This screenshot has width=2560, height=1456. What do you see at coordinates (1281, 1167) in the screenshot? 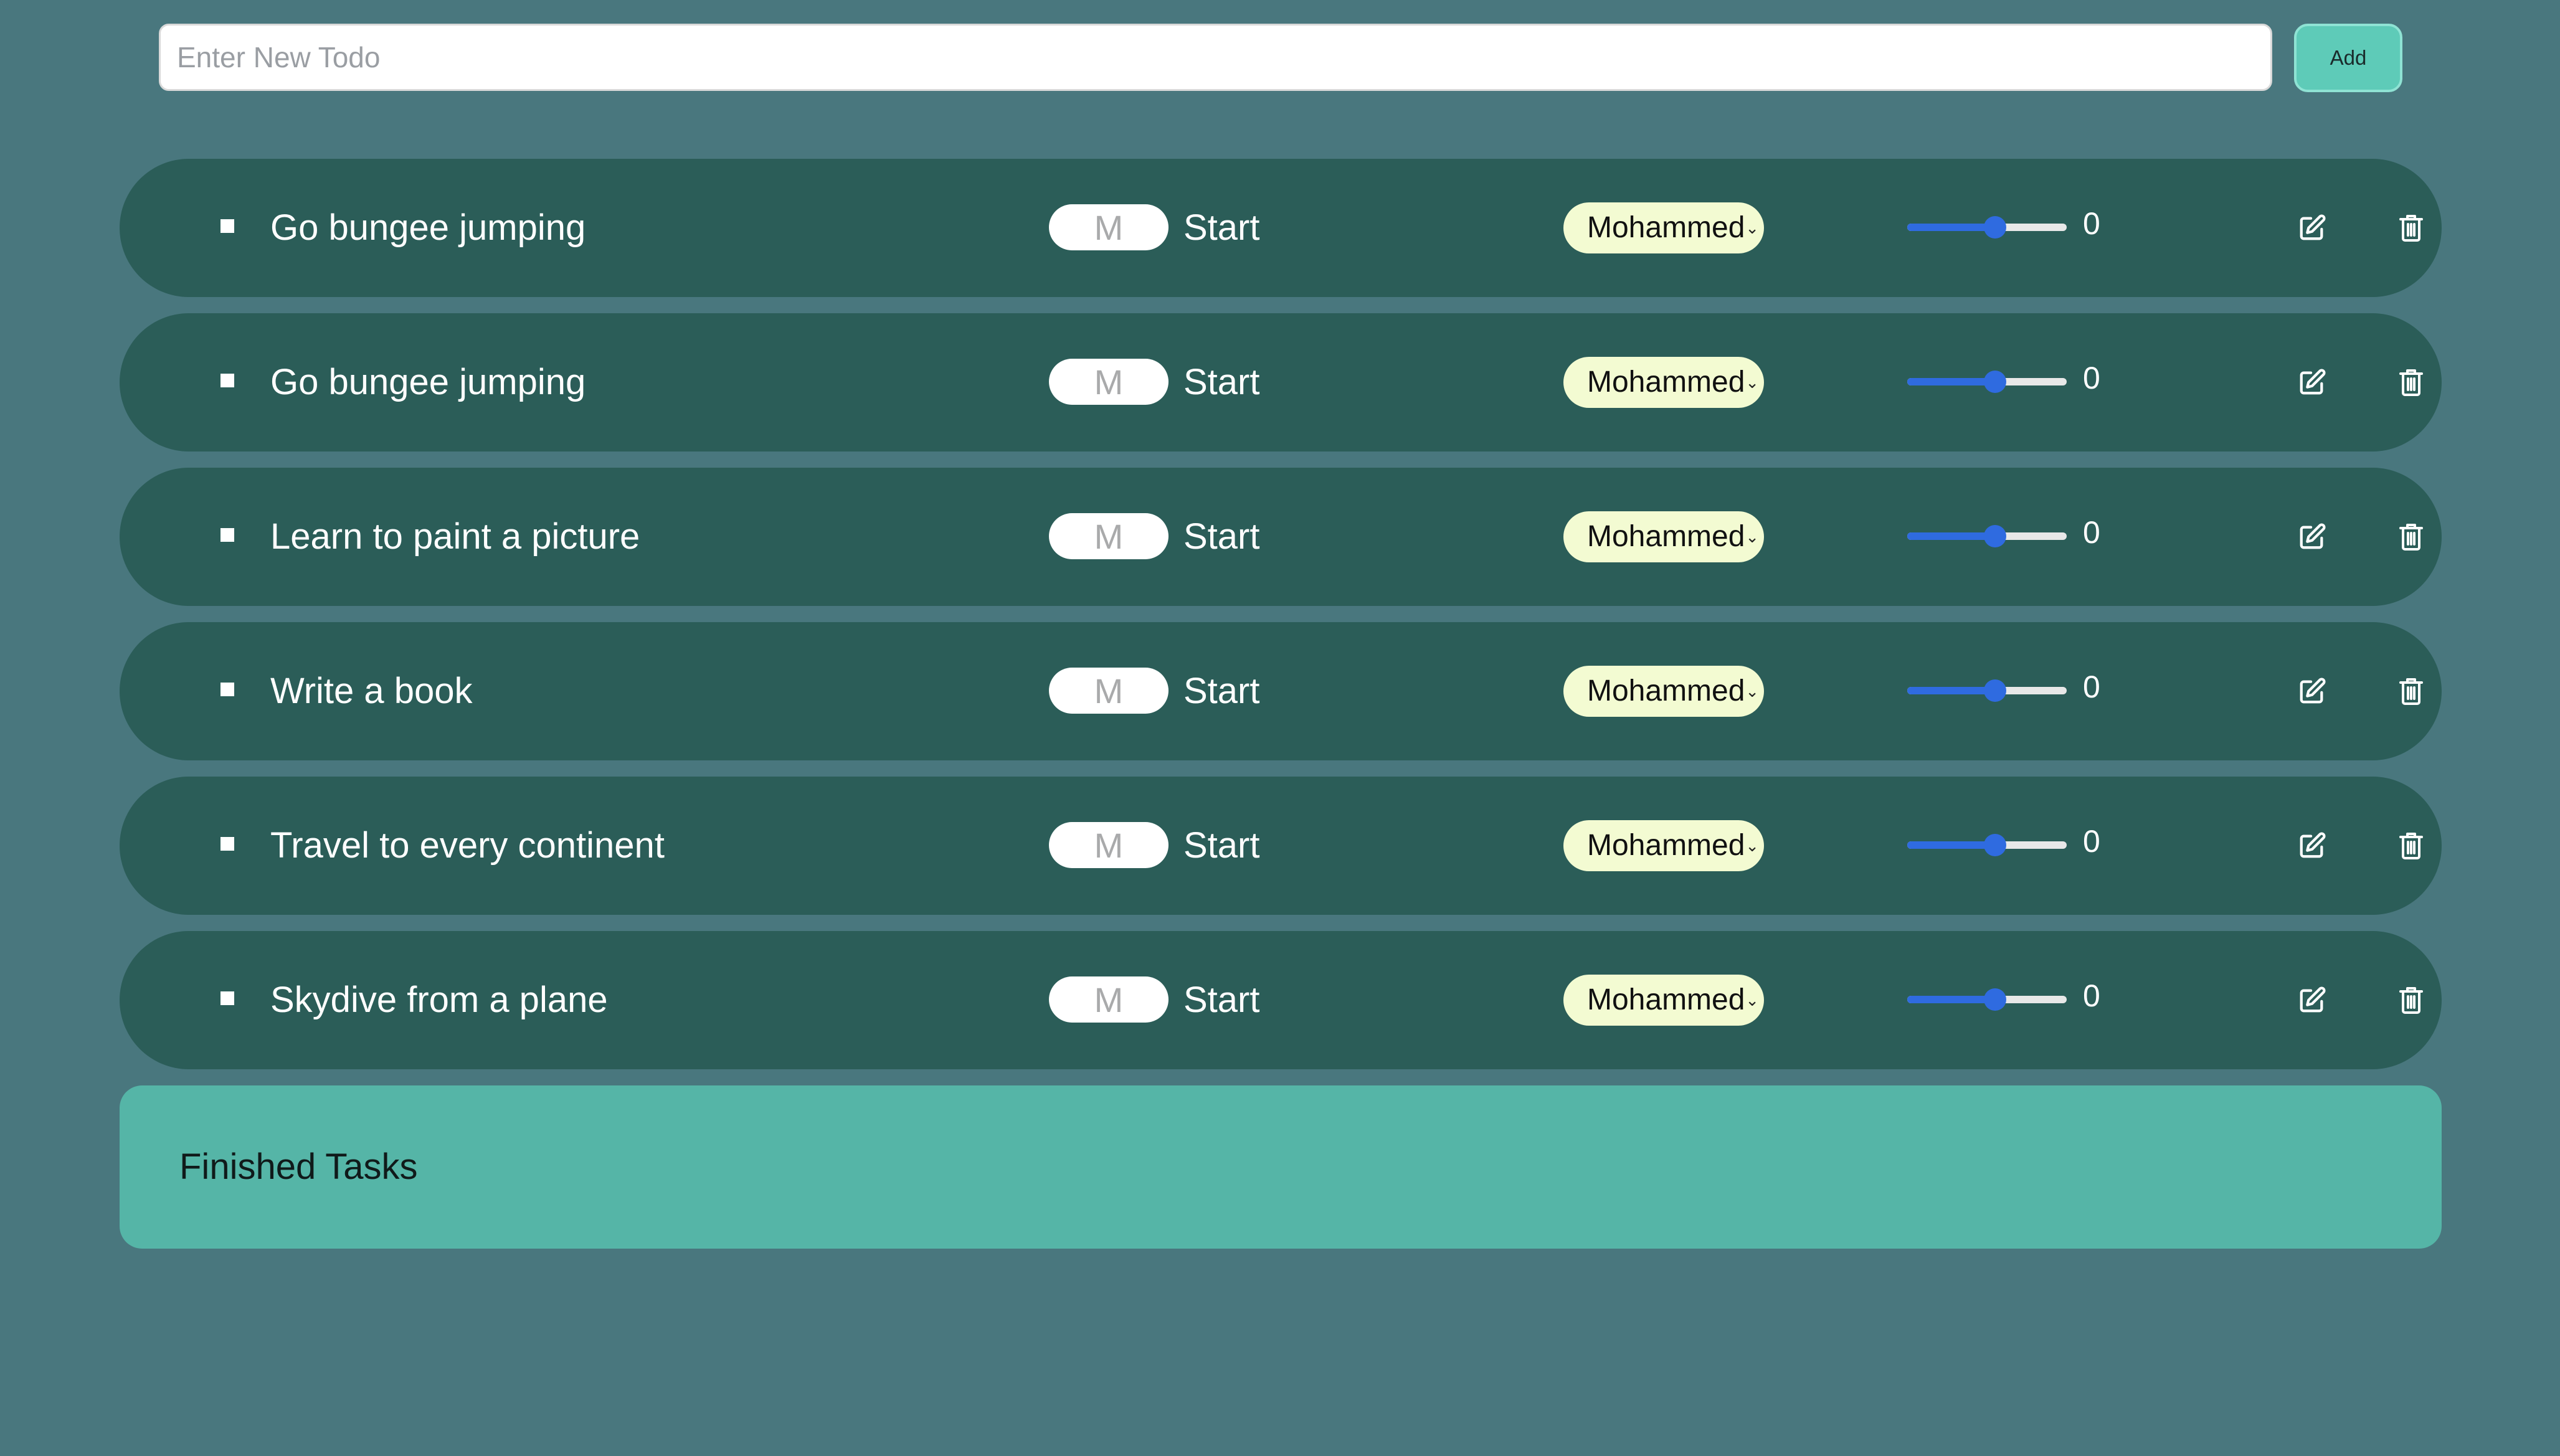
I see `finished-tasks-panel: Finished Tasks` at bounding box center [1281, 1167].